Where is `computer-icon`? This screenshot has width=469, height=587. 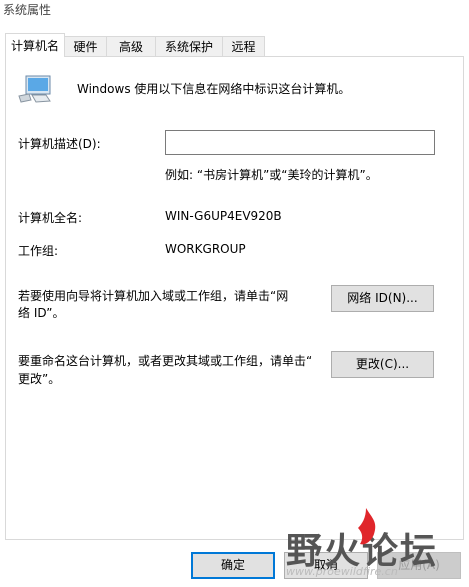 computer-icon is located at coordinates (34, 89).